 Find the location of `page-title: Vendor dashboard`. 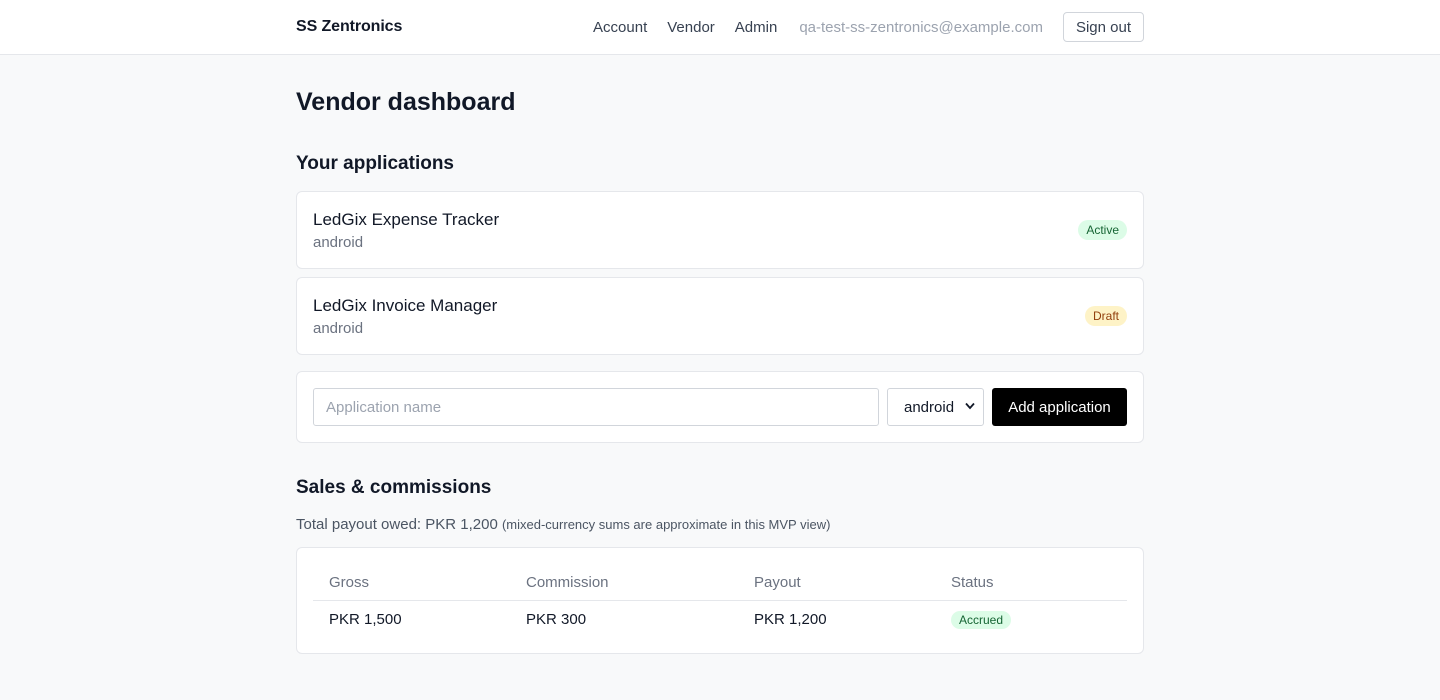

page-title: Vendor dashboard is located at coordinates (406, 102).